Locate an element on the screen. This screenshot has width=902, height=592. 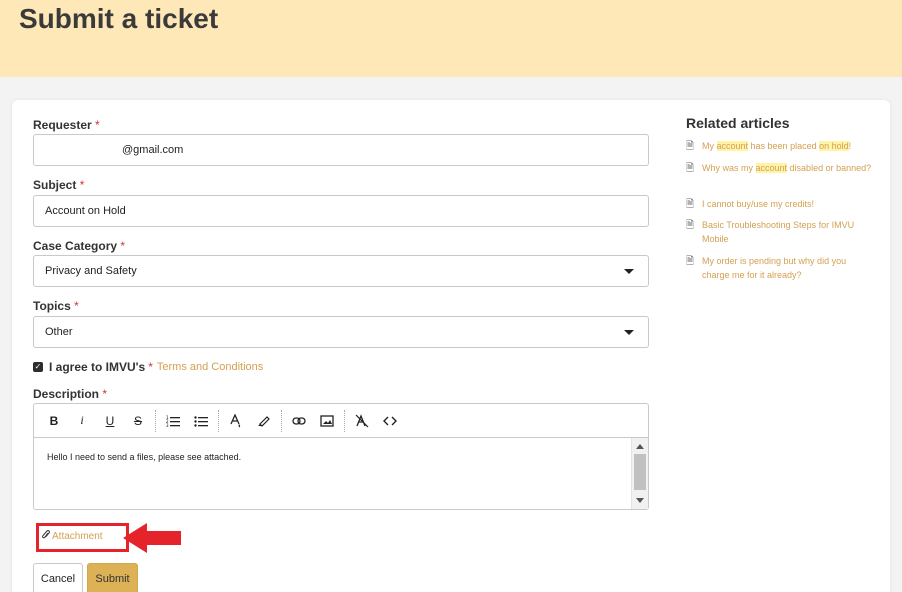
strikethrough-icon: S is located at coordinates (138, 421).